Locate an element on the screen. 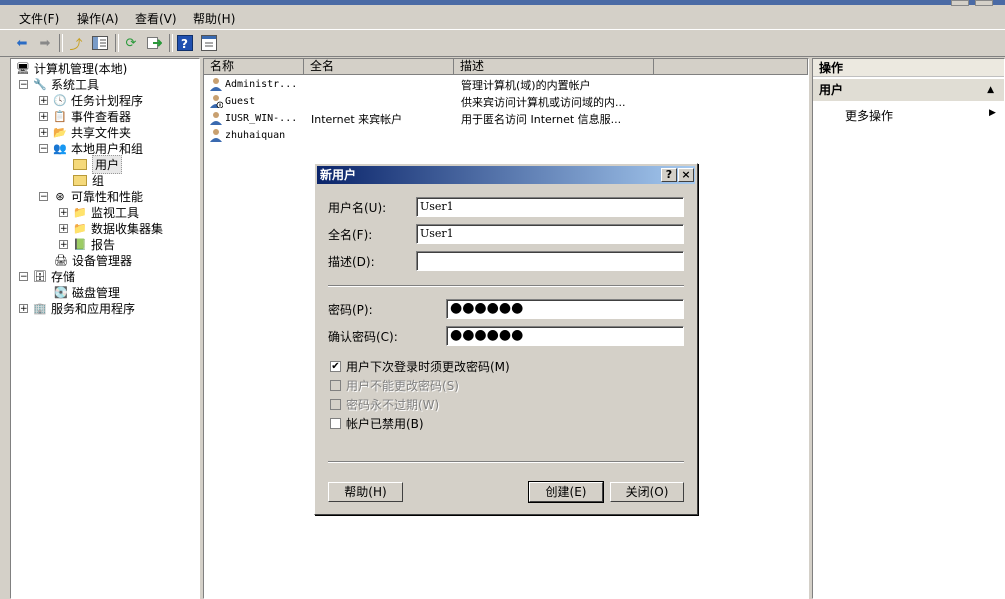 The width and height of the screenshot is (1005, 599). tree-item-shared-folders: + 📂 共享文件夹 is located at coordinates (85, 132).